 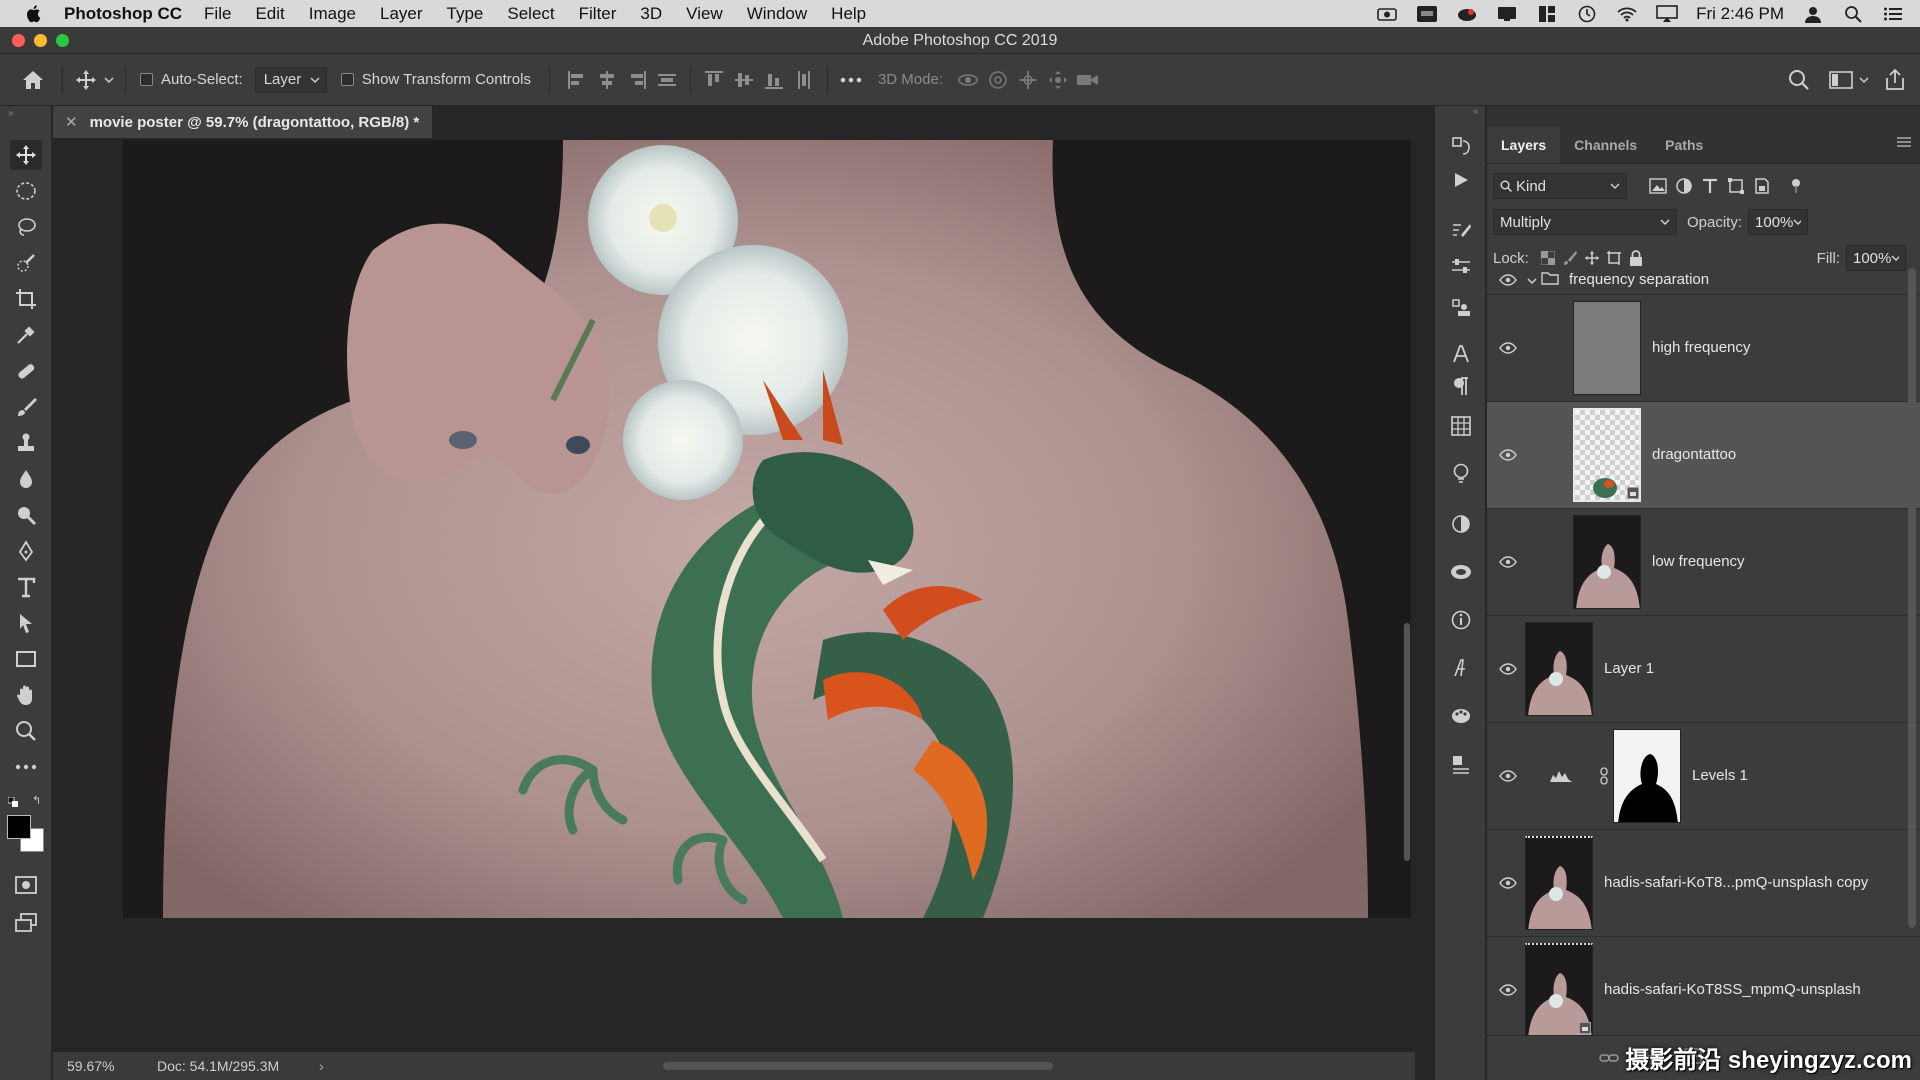 What do you see at coordinates (667, 80) in the screenshot?
I see `distribute-horizontal-icon` at bounding box center [667, 80].